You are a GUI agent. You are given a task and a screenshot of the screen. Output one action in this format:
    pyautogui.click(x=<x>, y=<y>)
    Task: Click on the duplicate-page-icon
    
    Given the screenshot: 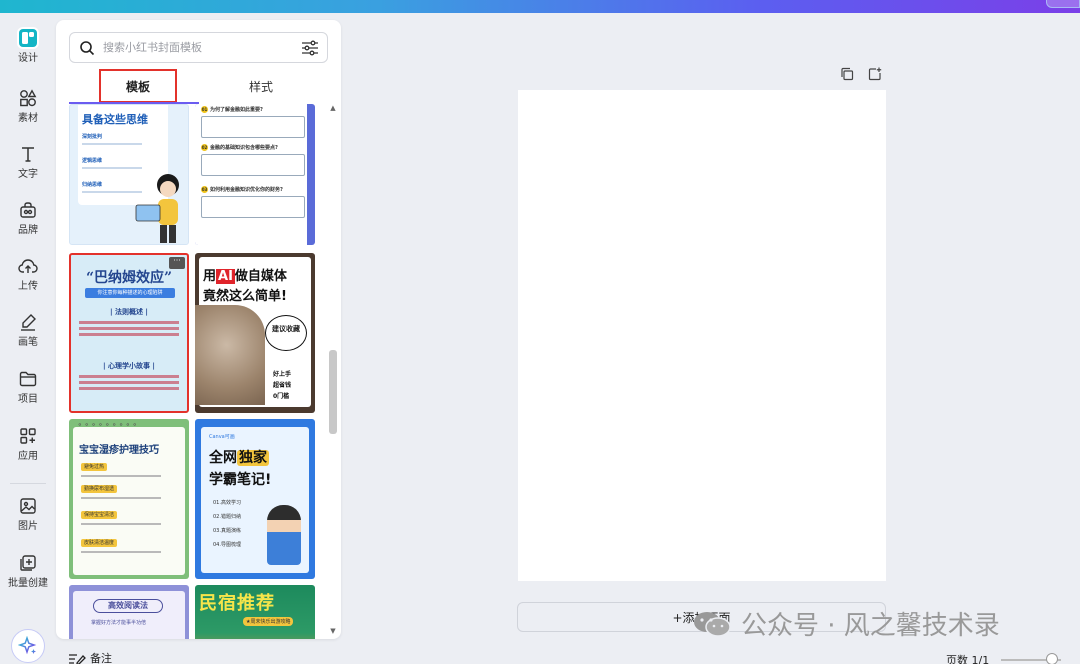 What is the action you would take?
    pyautogui.click(x=847, y=73)
    